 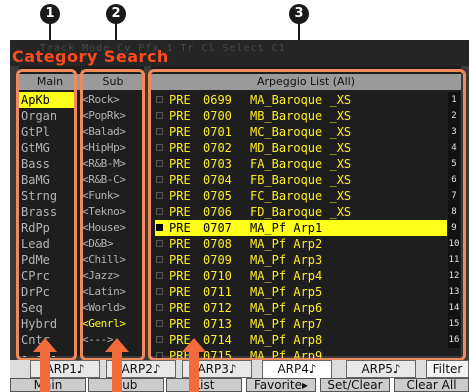 What do you see at coordinates (454, 164) in the screenshot?
I see `row-number: 5` at bounding box center [454, 164].